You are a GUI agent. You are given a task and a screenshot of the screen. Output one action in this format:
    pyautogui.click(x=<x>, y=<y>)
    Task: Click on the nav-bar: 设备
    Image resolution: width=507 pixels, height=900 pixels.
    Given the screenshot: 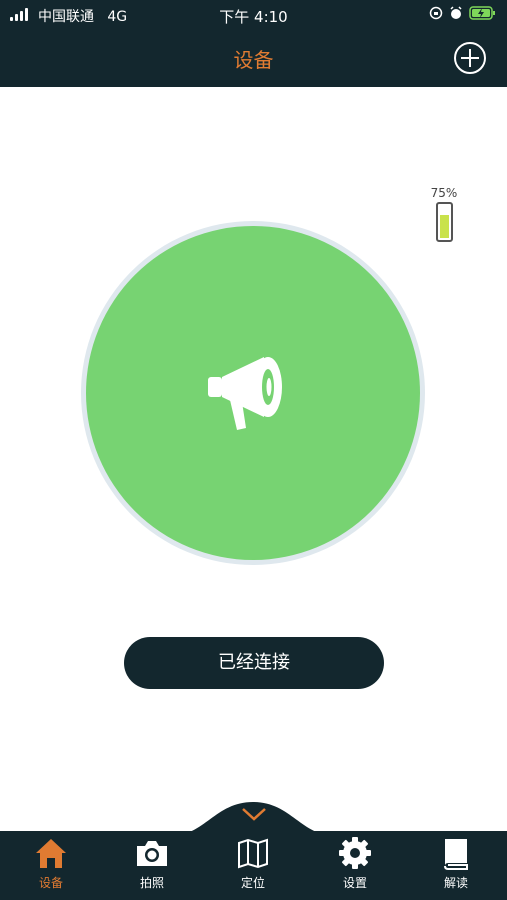 What is the action you would take?
    pyautogui.click(x=253, y=58)
    